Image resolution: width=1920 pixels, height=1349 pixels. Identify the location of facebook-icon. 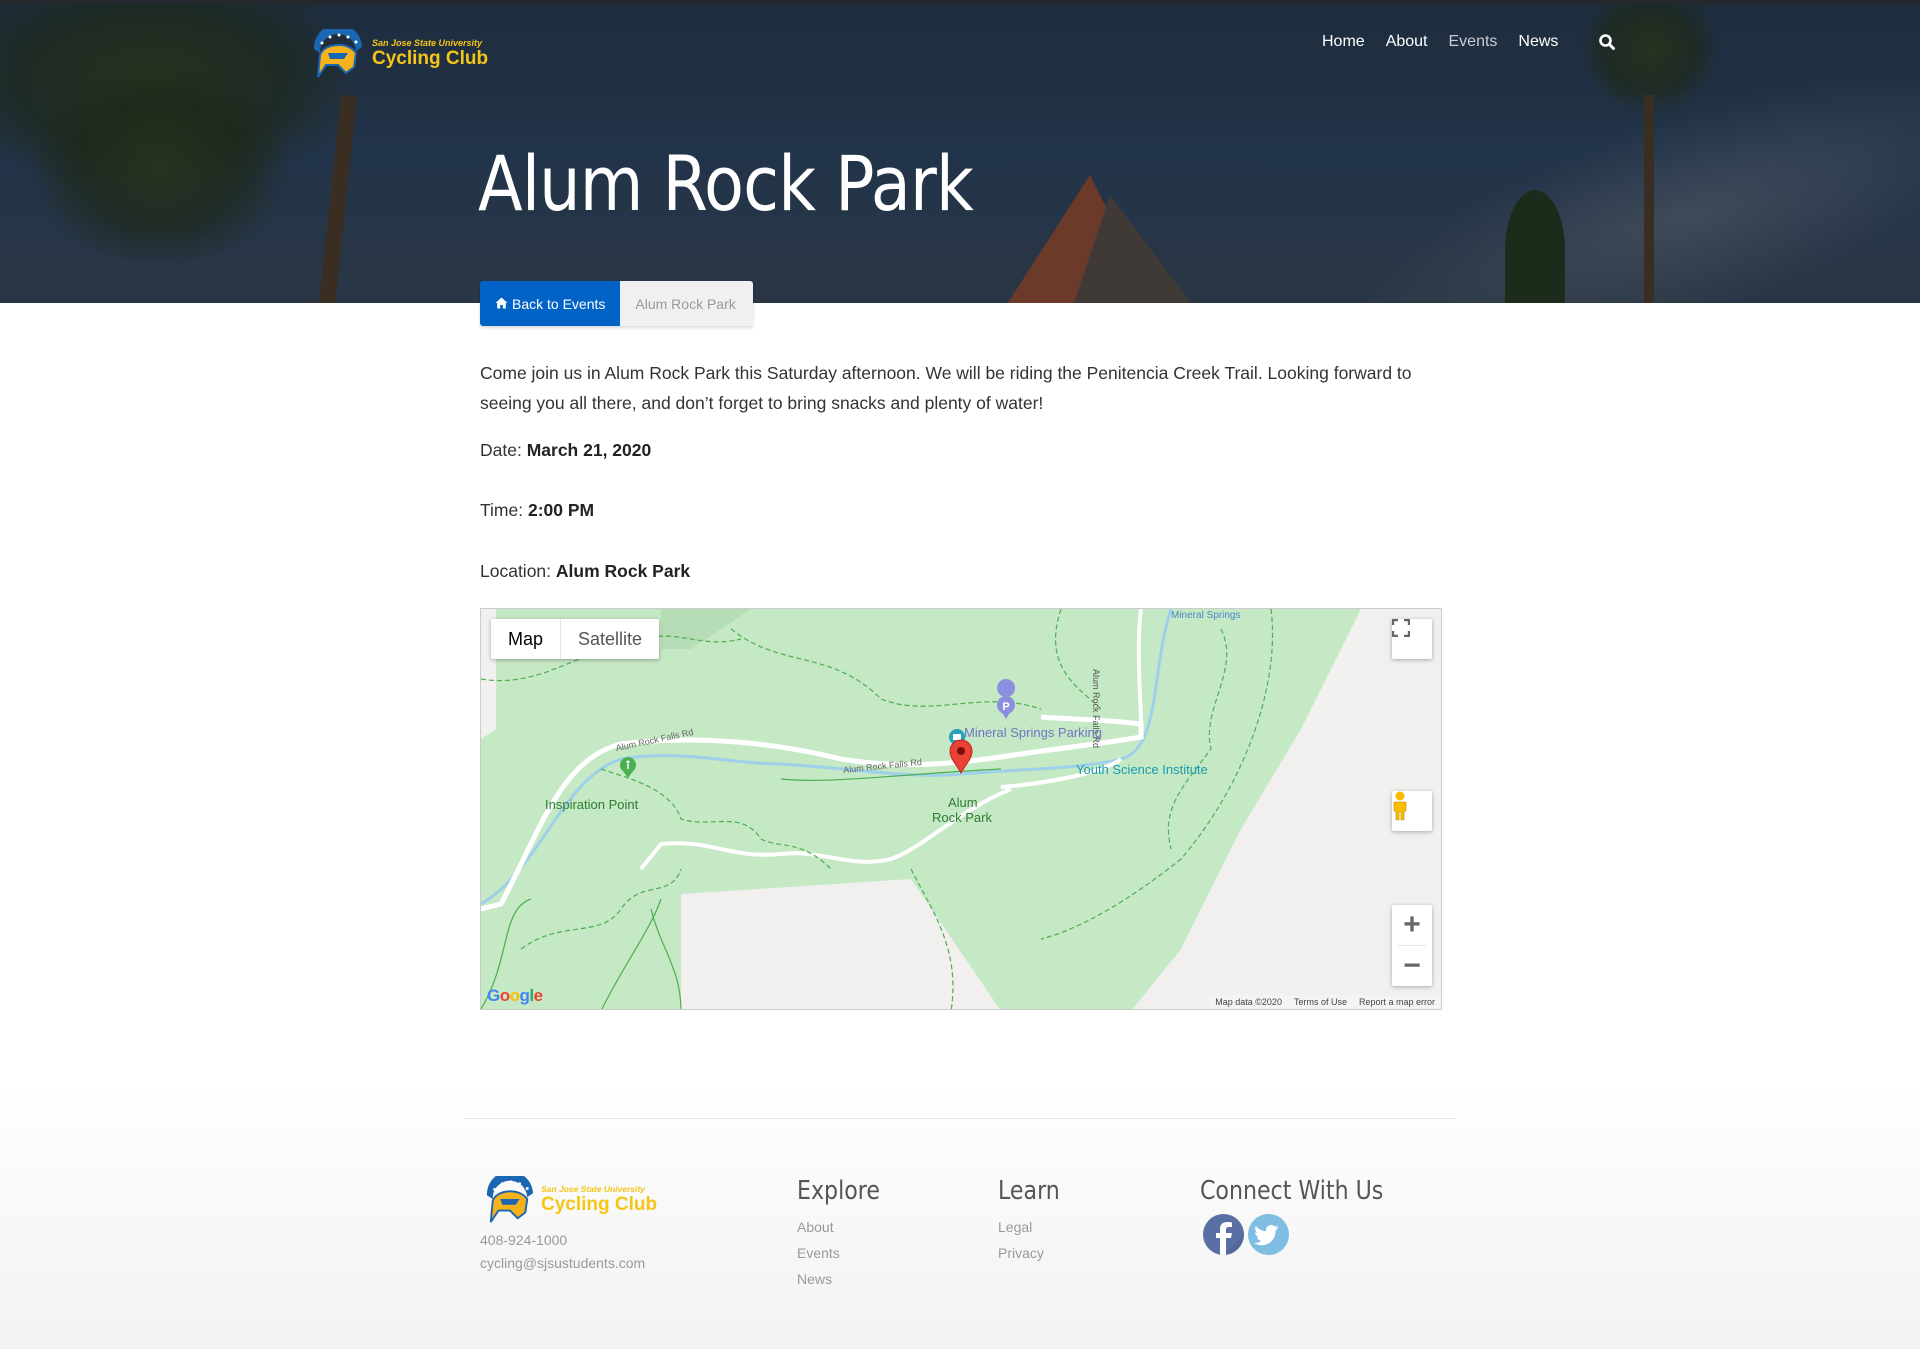
(1223, 1234).